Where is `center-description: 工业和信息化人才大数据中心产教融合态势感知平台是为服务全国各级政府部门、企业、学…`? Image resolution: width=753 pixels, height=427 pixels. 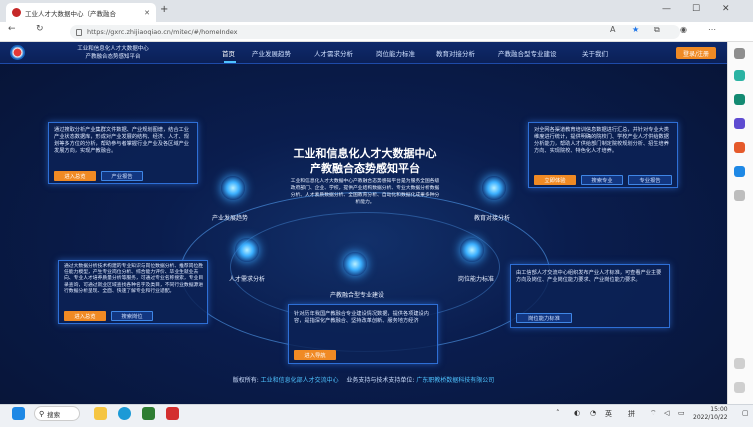 center-description: 工业和信息化人才大数据中心产教融合态势感知平台是为服务全国各级政府部门、企业、学… is located at coordinates (365, 192).